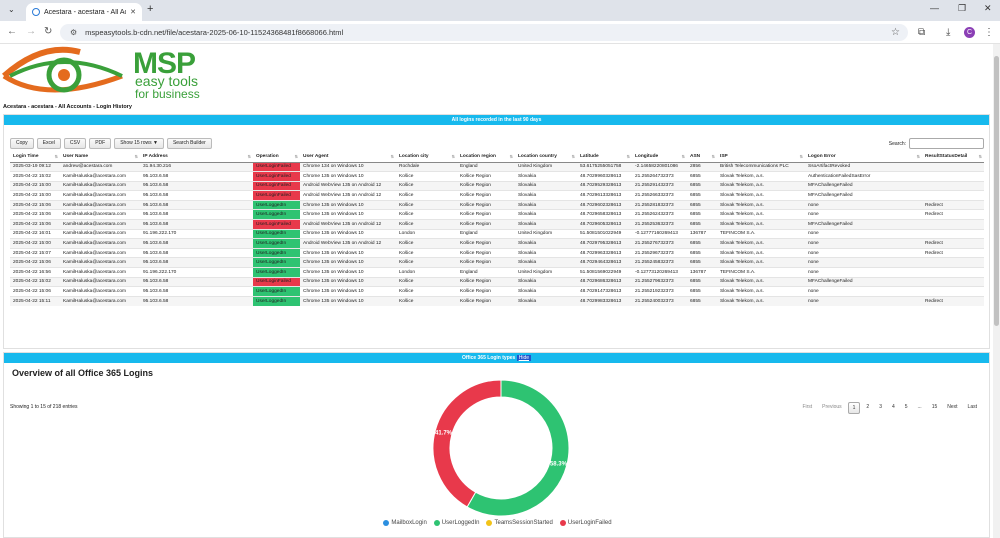  Describe the element at coordinates (604, 252) in the screenshot. I see `table-cell: 48.7029963328613` at that location.